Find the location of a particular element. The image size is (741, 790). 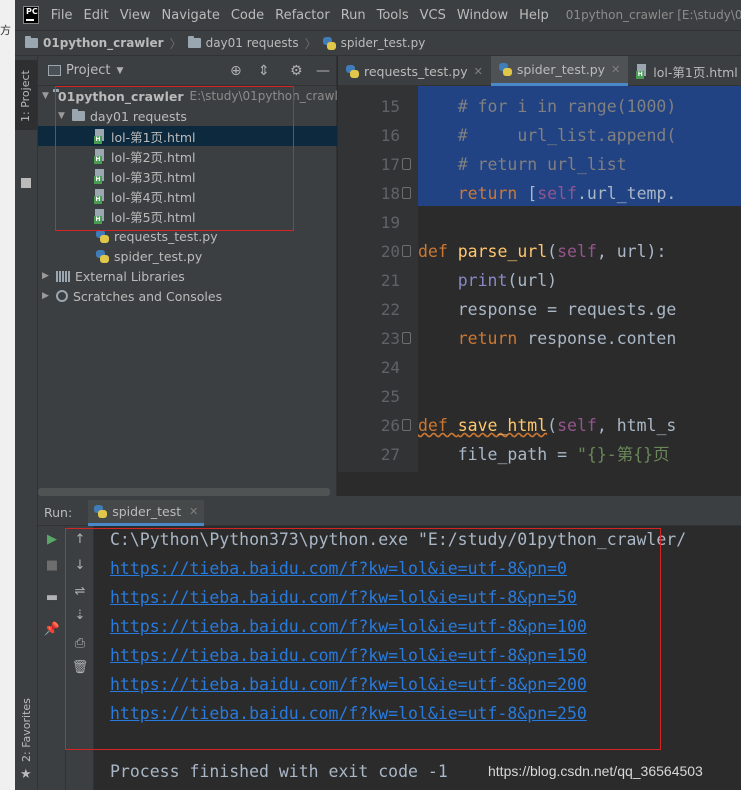

breadcrumb-folder: day01 requests is located at coordinates (243, 43).